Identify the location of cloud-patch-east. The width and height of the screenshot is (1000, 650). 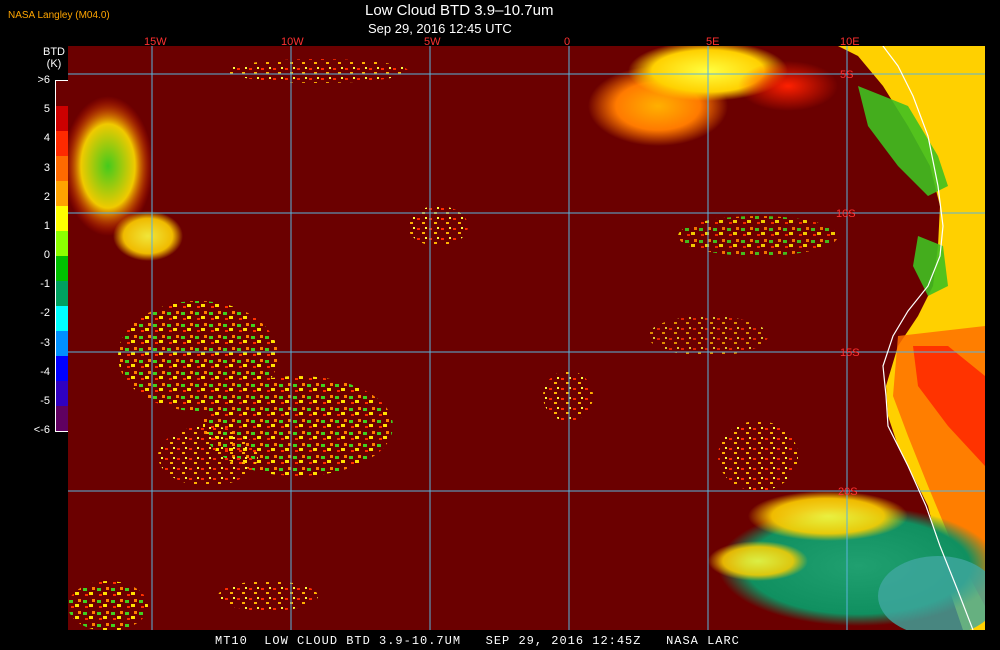
(758, 456).